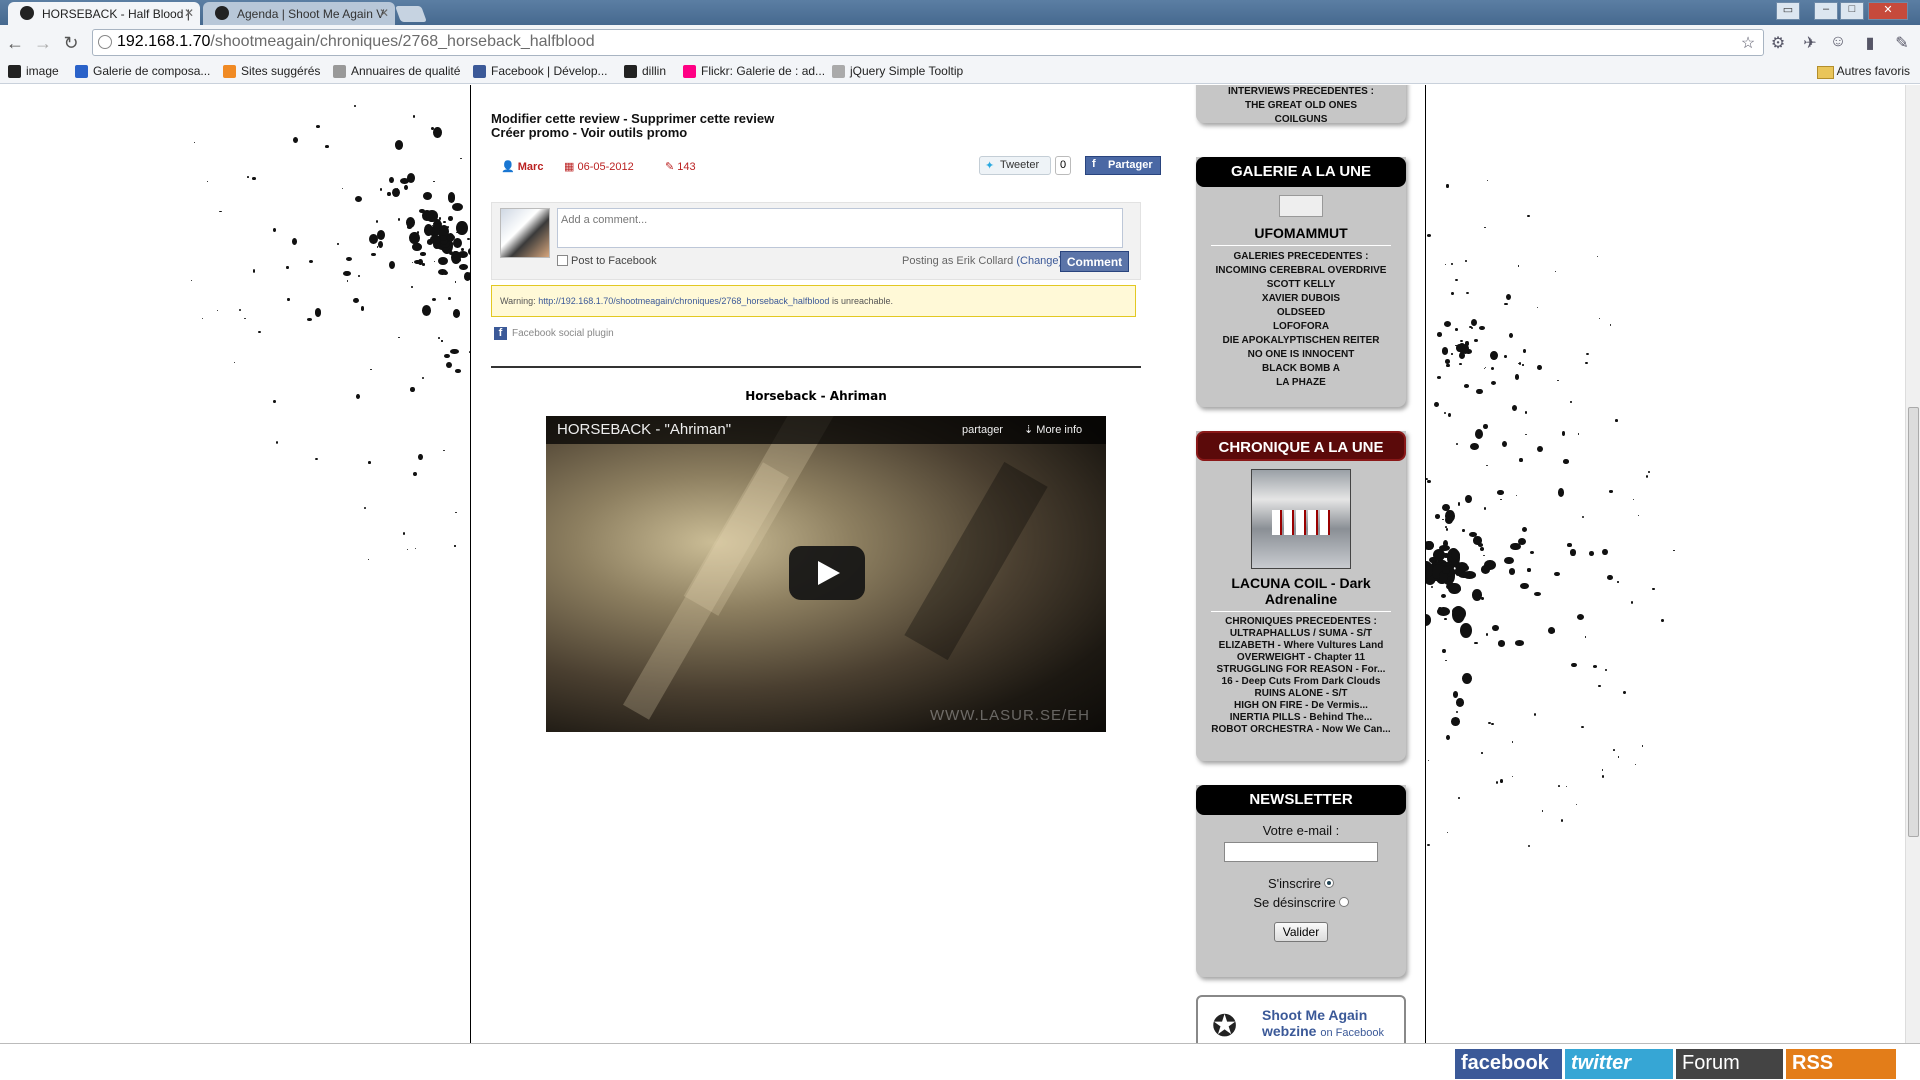 This screenshot has width=1920, height=1080. I want to click on rss-link: RSS, so click(1841, 1064).